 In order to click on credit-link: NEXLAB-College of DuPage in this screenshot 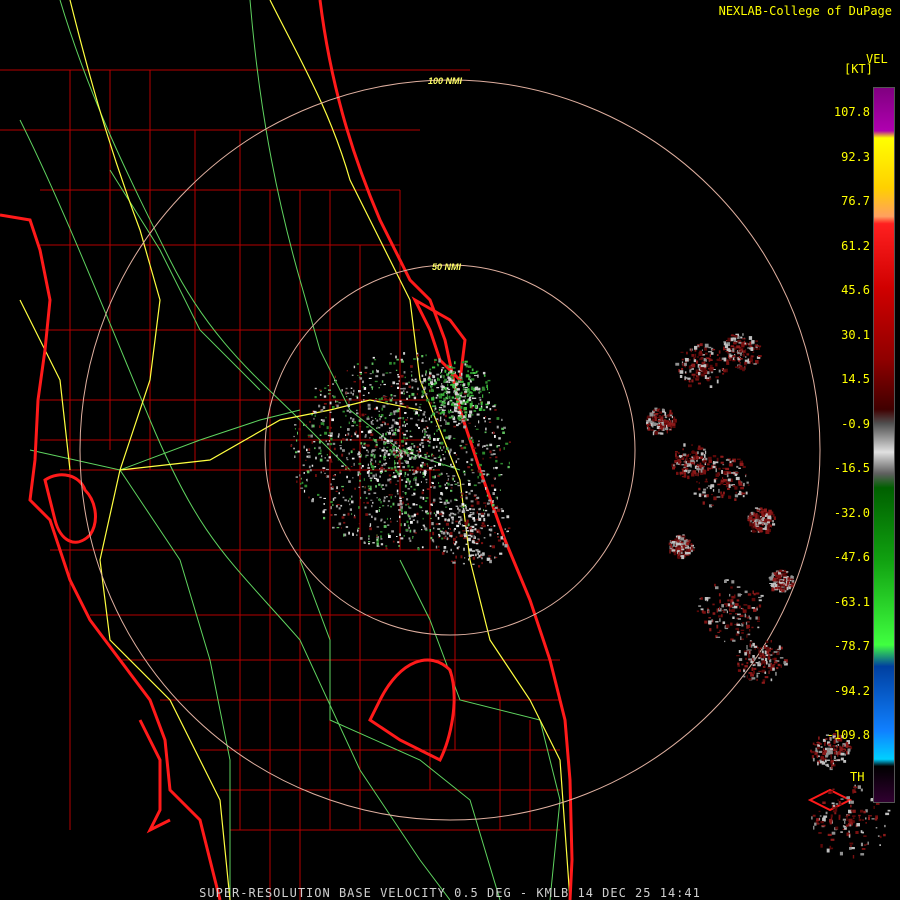, I will do `click(805, 11)`.